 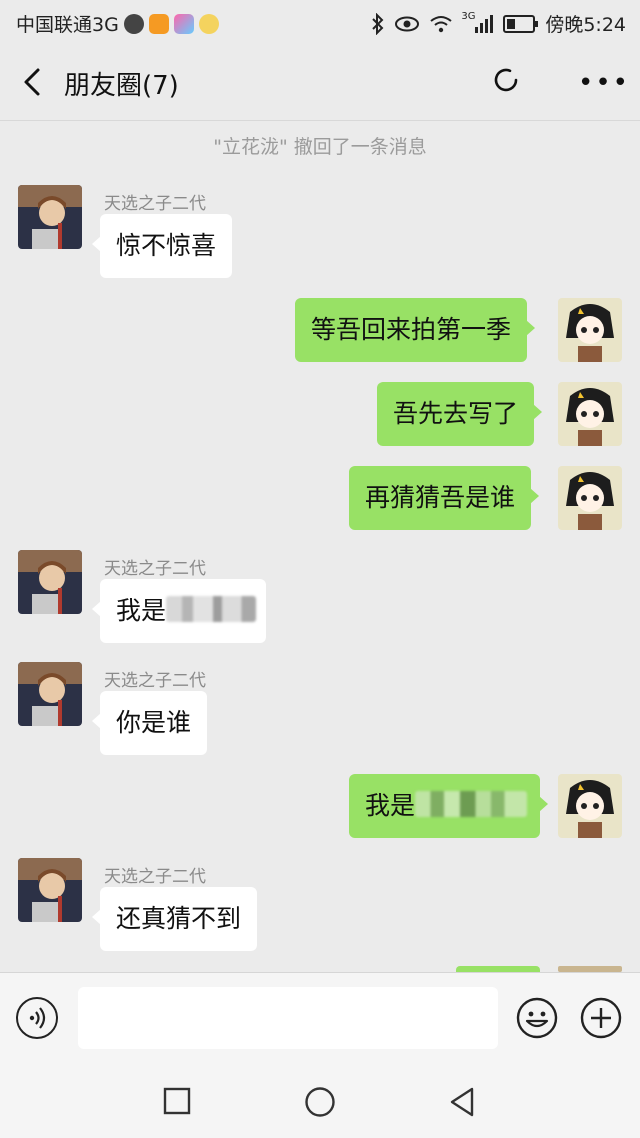 What do you see at coordinates (477, 22) in the screenshot?
I see `signal-strength: 3G` at bounding box center [477, 22].